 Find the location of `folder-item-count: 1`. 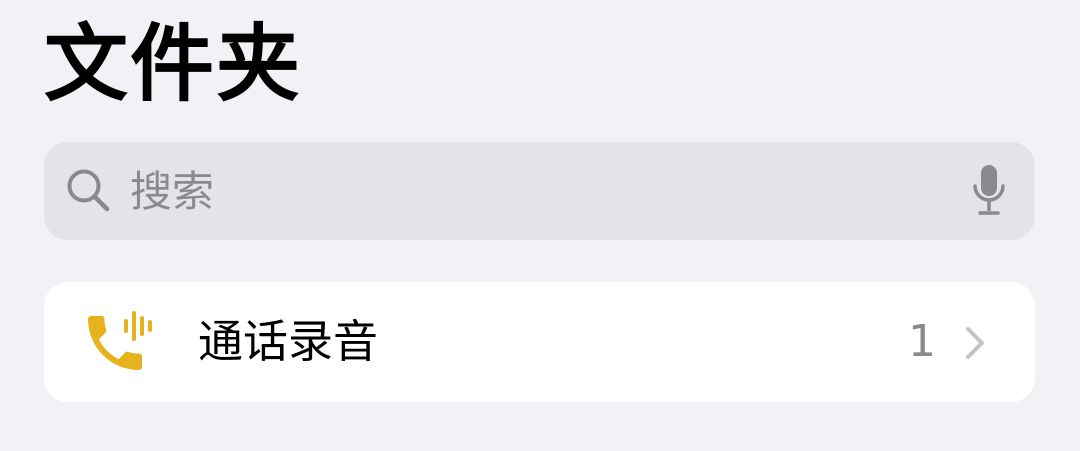

folder-item-count: 1 is located at coordinates (922, 341).